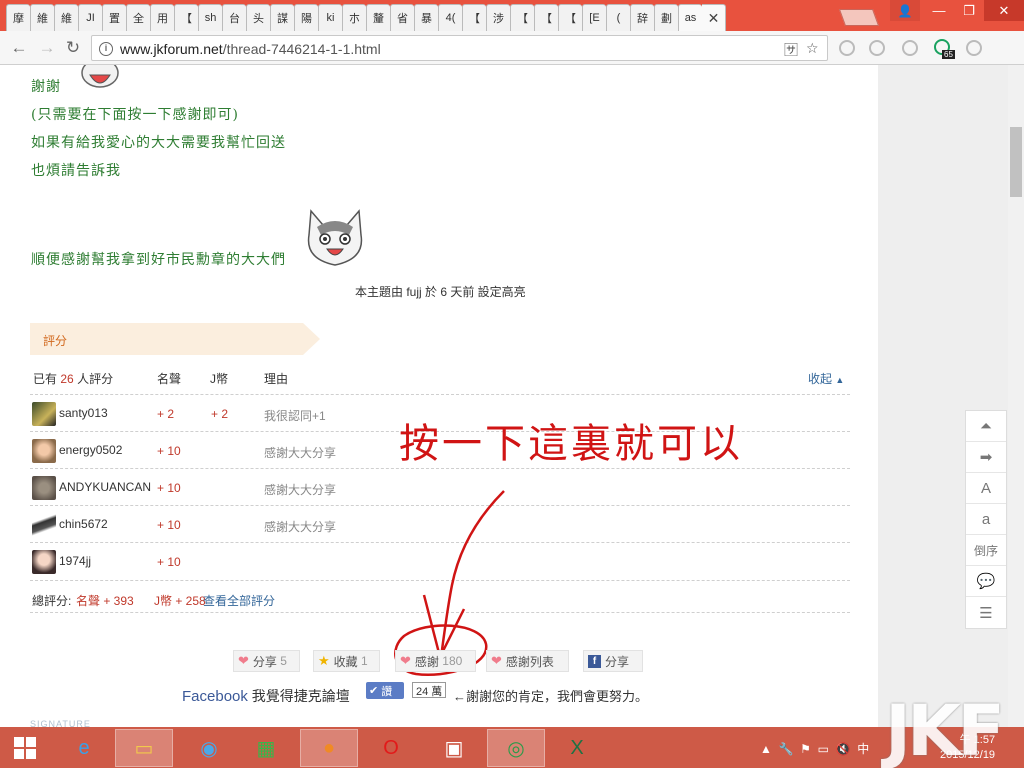 Image resolution: width=1024 pixels, height=768 pixels. I want to click on share-button: ❤ 分享 5, so click(266, 661).